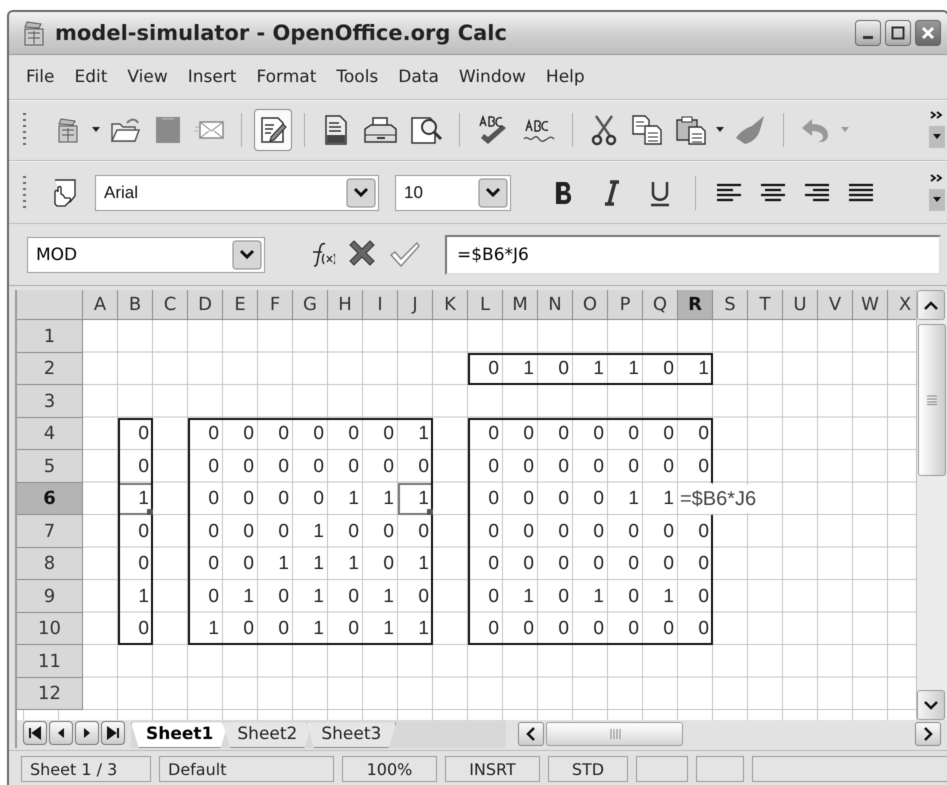  I want to click on row-header: 9, so click(50, 596).